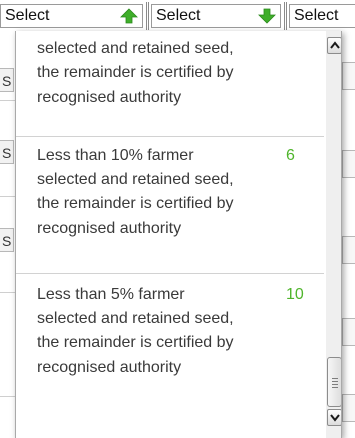  Describe the element at coordinates (216, 16) in the screenshot. I see `sort-select-descending: Select` at that location.